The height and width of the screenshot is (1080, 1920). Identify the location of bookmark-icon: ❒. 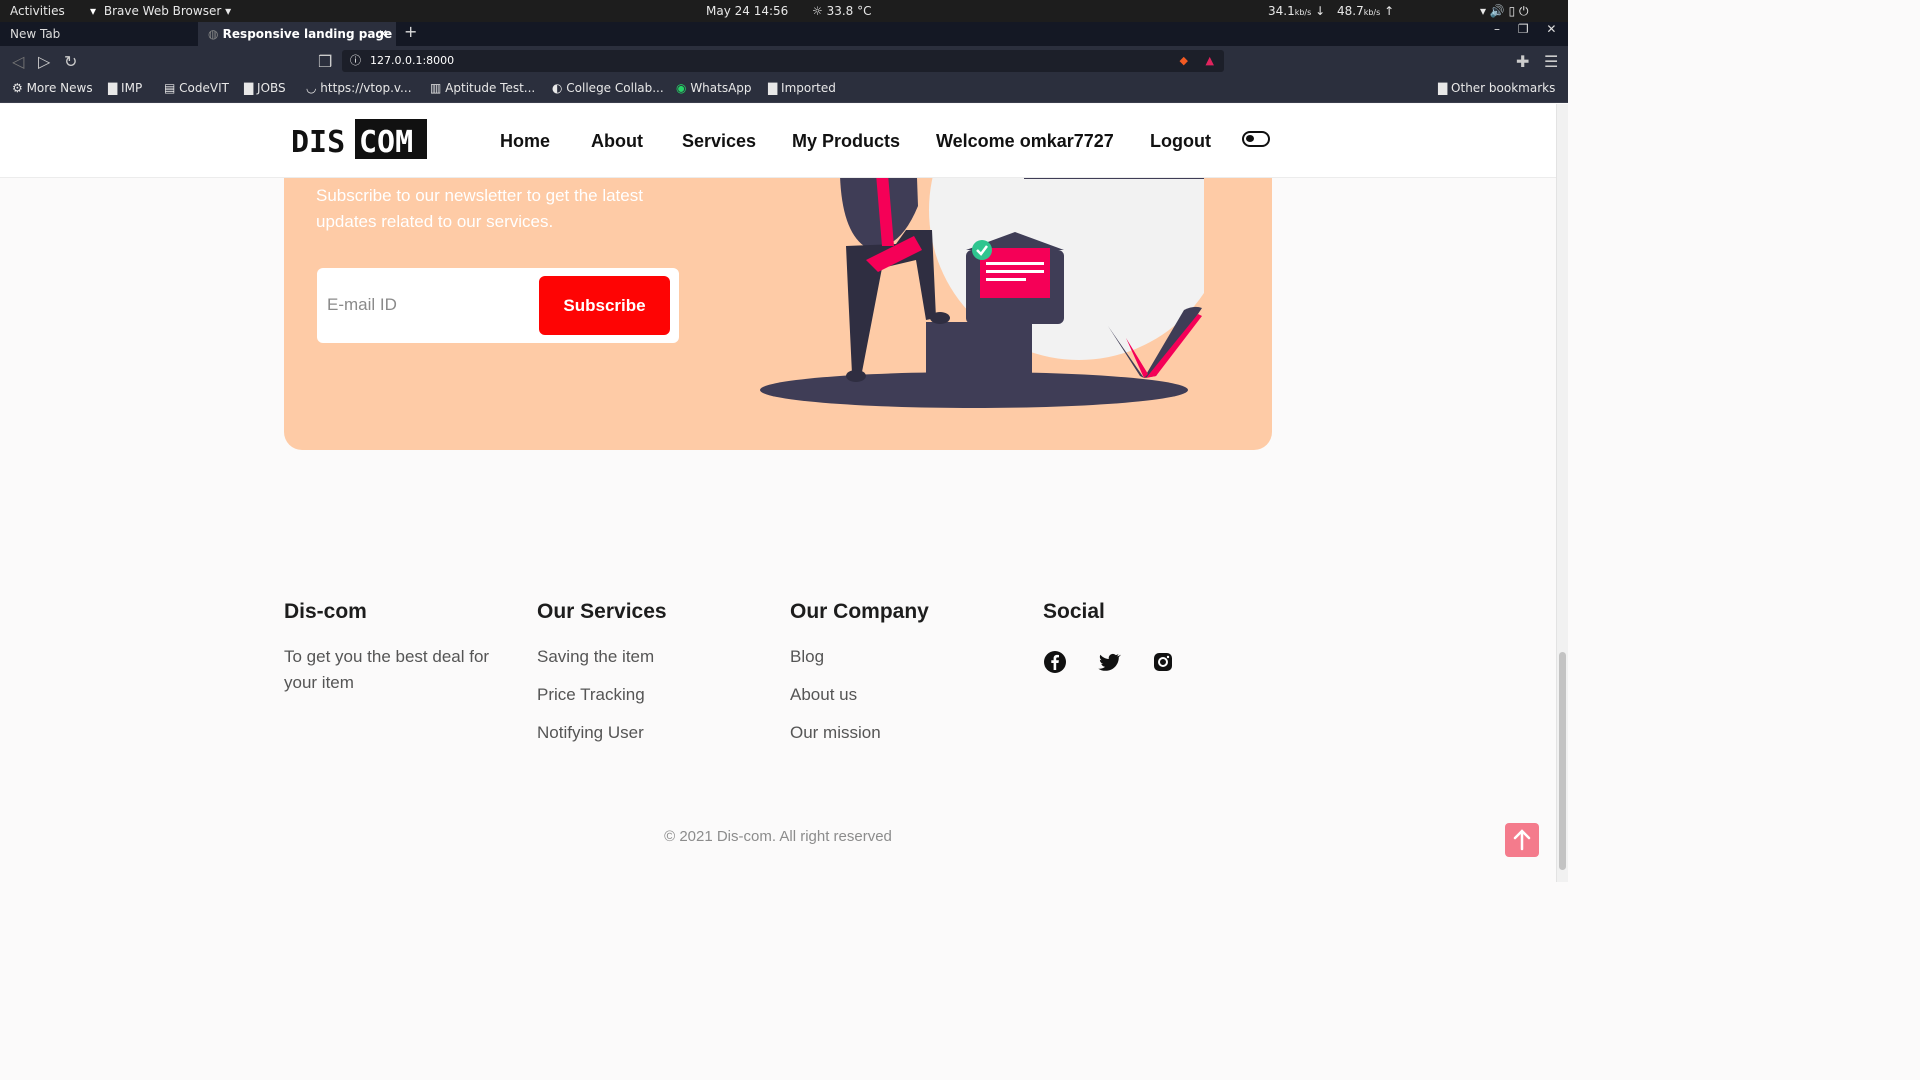
(325, 61).